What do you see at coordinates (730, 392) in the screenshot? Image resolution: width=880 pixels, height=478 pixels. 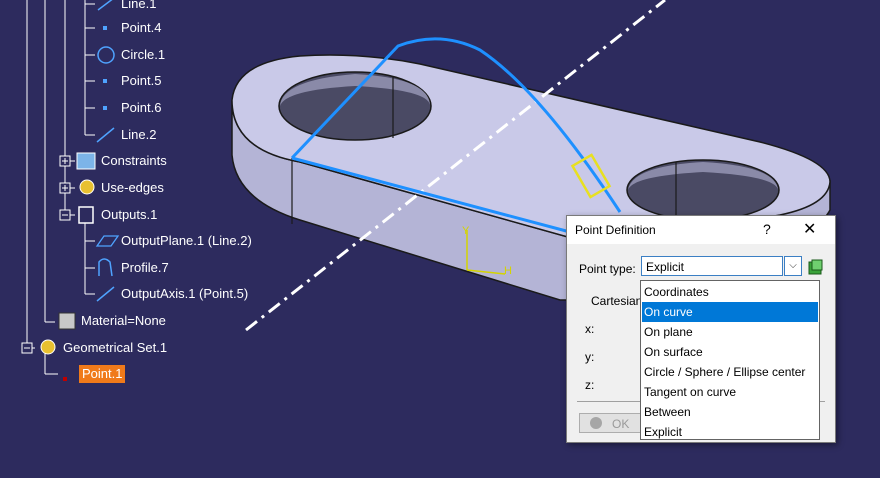 I see `option-tangent-on-curve: Tangent on curve` at bounding box center [730, 392].